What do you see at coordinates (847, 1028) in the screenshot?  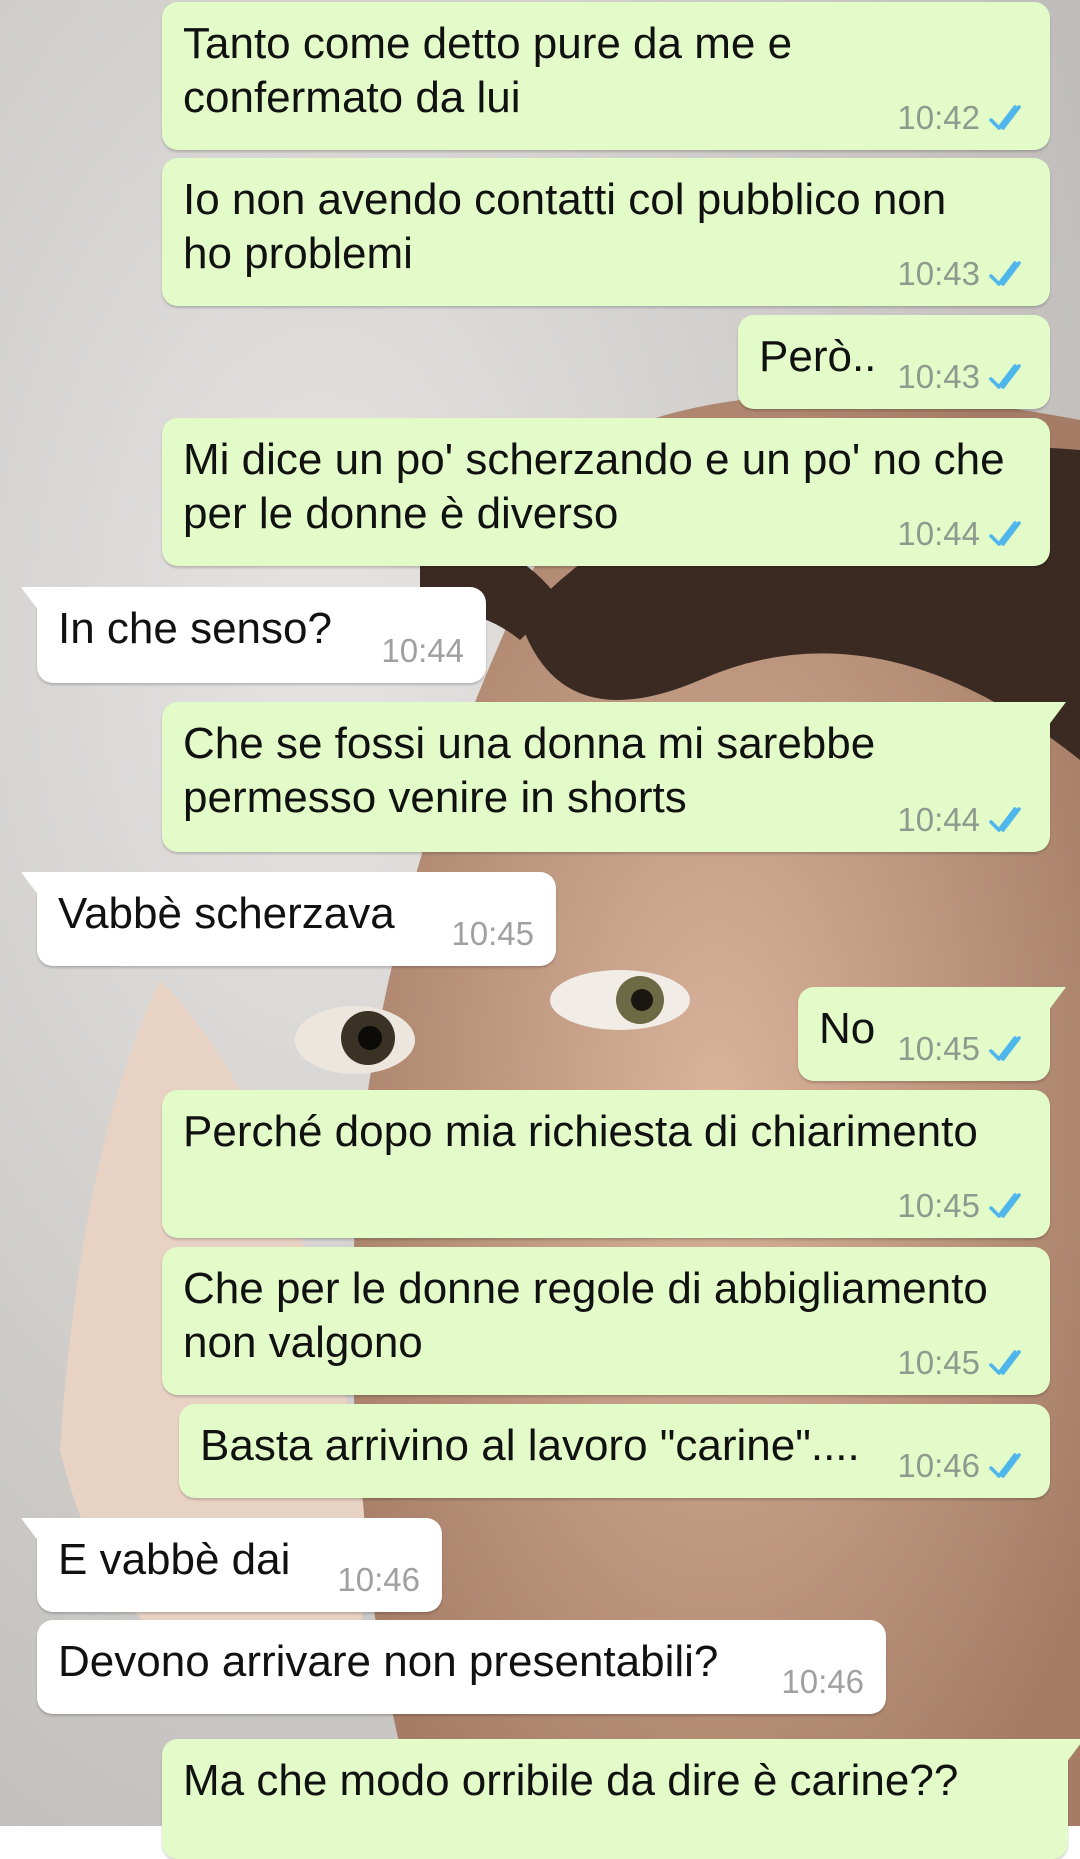 I see `message-text: No` at bounding box center [847, 1028].